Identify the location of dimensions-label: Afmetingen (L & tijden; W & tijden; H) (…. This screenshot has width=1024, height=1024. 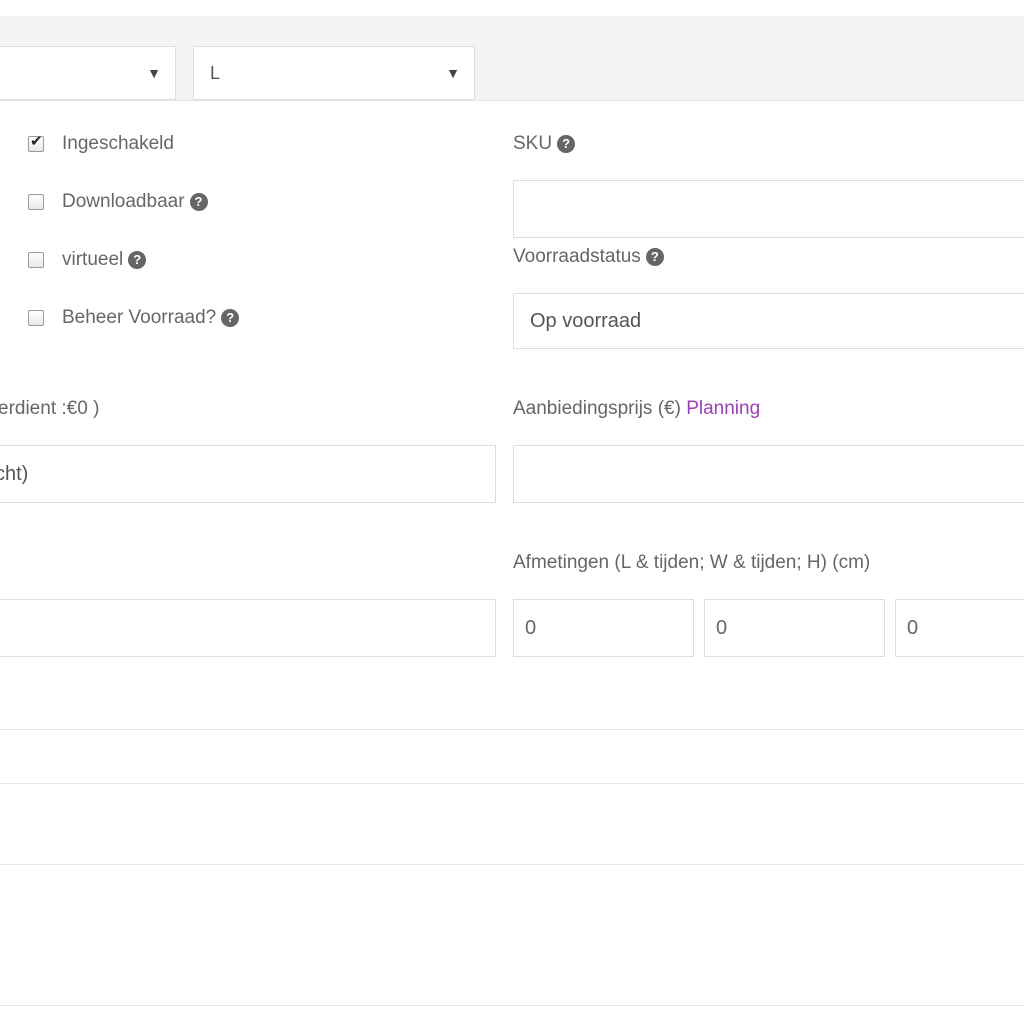
(692, 562).